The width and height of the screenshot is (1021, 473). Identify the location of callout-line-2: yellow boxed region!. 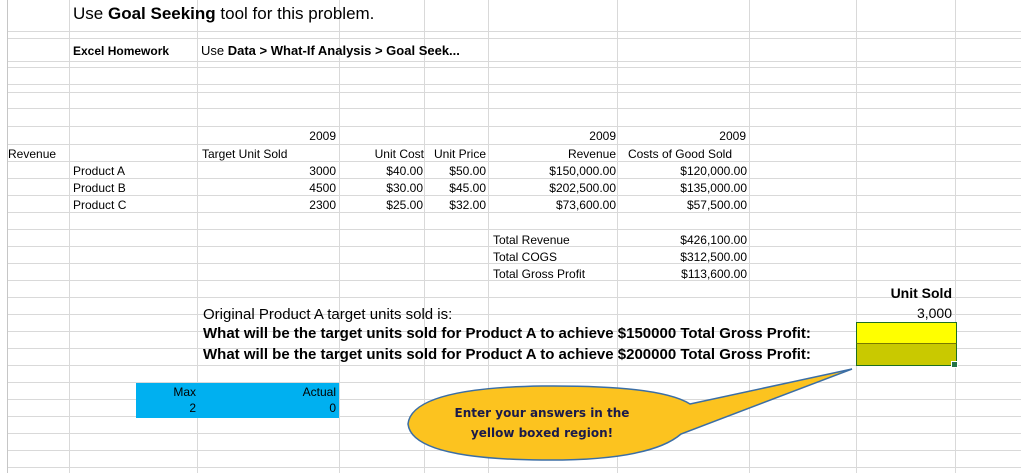
(542, 433).